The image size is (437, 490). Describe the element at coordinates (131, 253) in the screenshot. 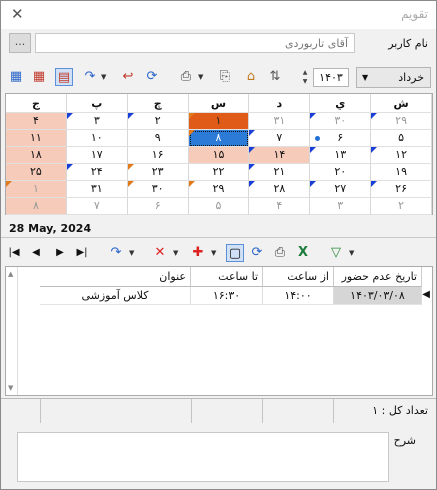

I see `redo-record-dropdown-icon: ▼` at that location.